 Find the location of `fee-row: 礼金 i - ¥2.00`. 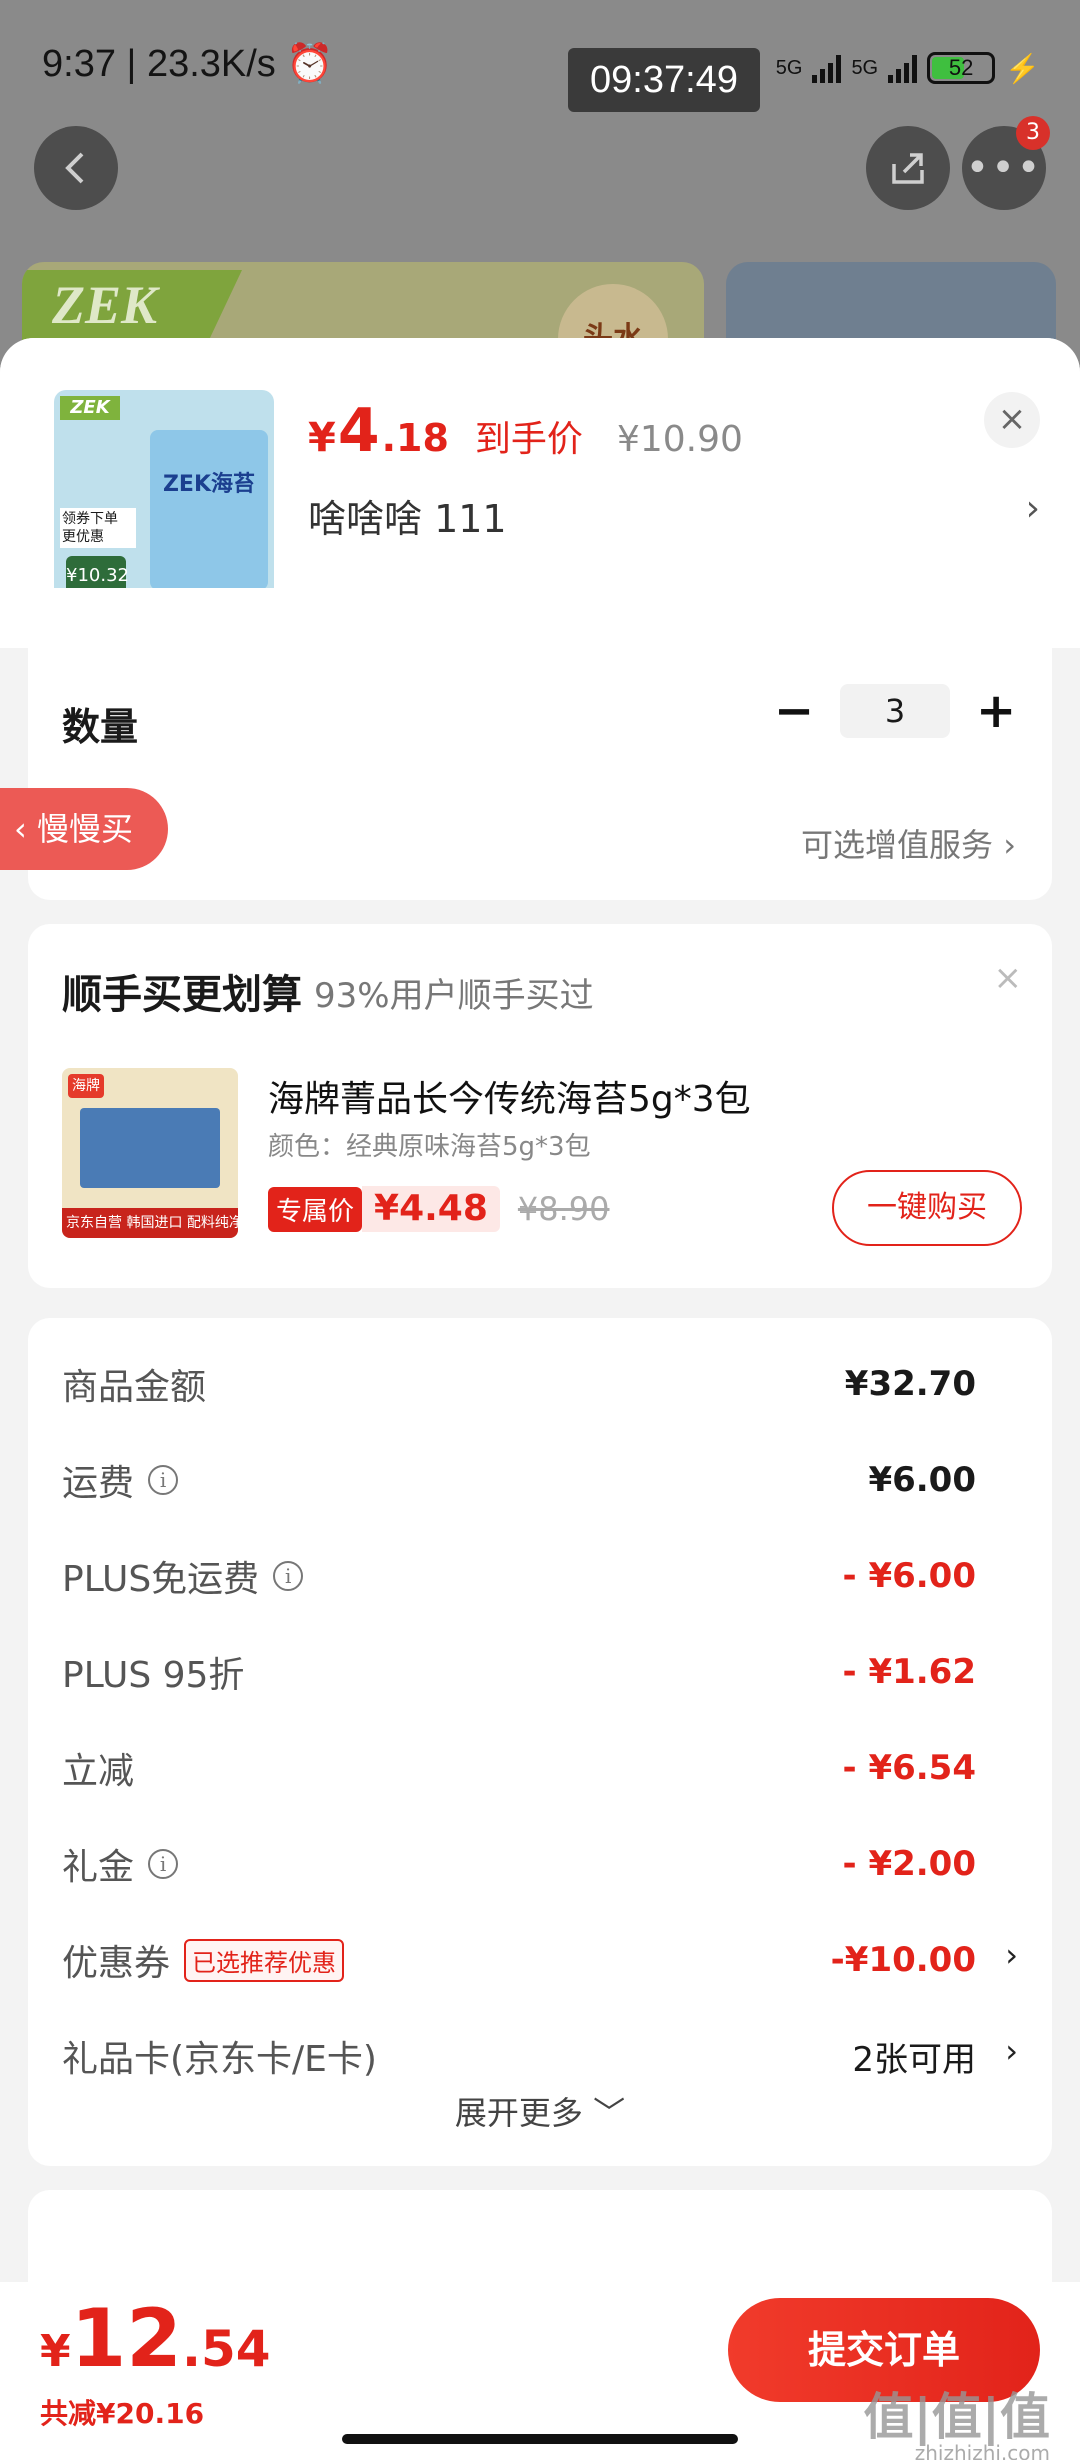

fee-row: 礼金 i - ¥2.00 is located at coordinates (519, 1864).